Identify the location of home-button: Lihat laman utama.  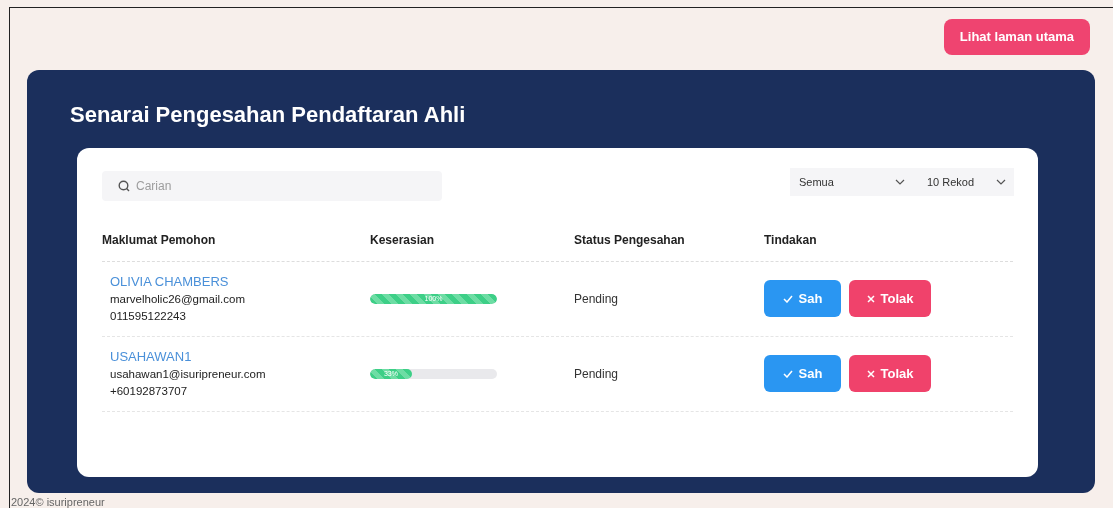
(1016, 37).